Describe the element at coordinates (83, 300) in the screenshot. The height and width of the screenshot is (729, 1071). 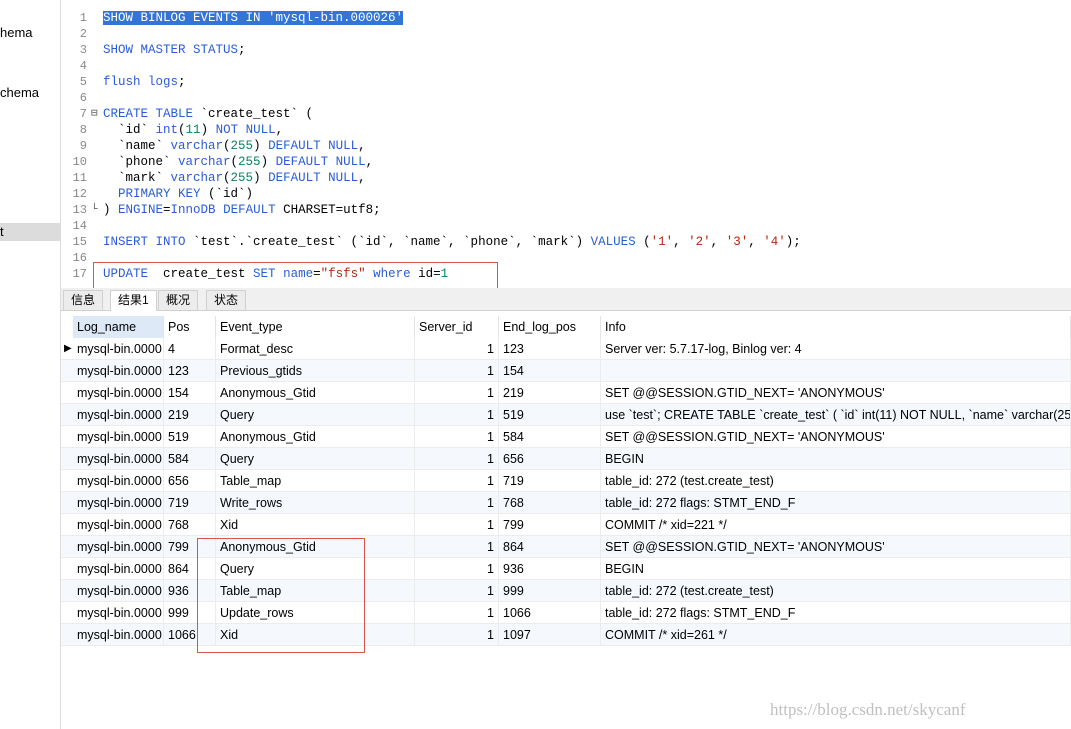
I see `tab-info: 信息` at that location.